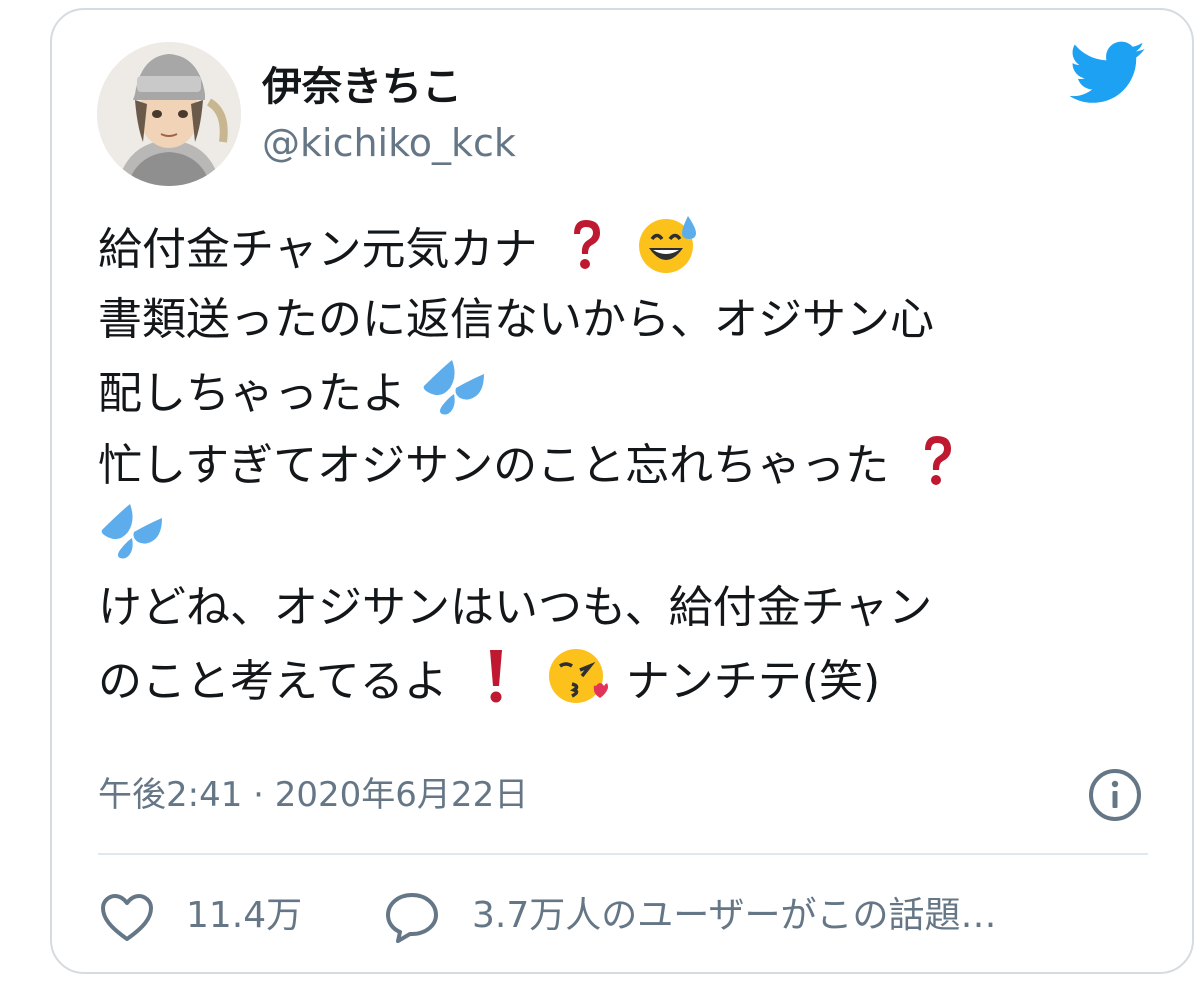 Image resolution: width=1204 pixels, height=993 pixels. What do you see at coordinates (494, 465) in the screenshot?
I see `tweet-line-text: 忙しすぎてオジサンのこと忘れちゃった` at bounding box center [494, 465].